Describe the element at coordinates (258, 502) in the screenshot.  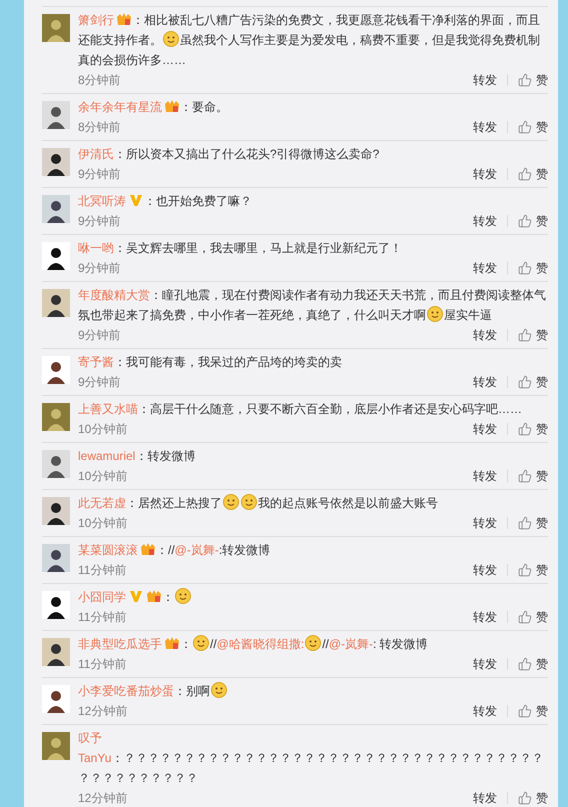
I see `comment-text: 此无若虚：居然还上热搜了 我的起点账号依然是以前盛大账号` at that location.